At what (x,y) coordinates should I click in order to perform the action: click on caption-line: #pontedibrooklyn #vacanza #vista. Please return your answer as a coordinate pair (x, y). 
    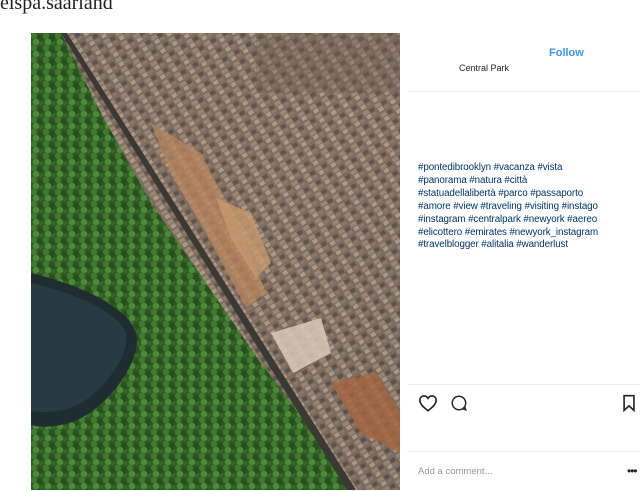
    Looking at the image, I should click on (490, 167).